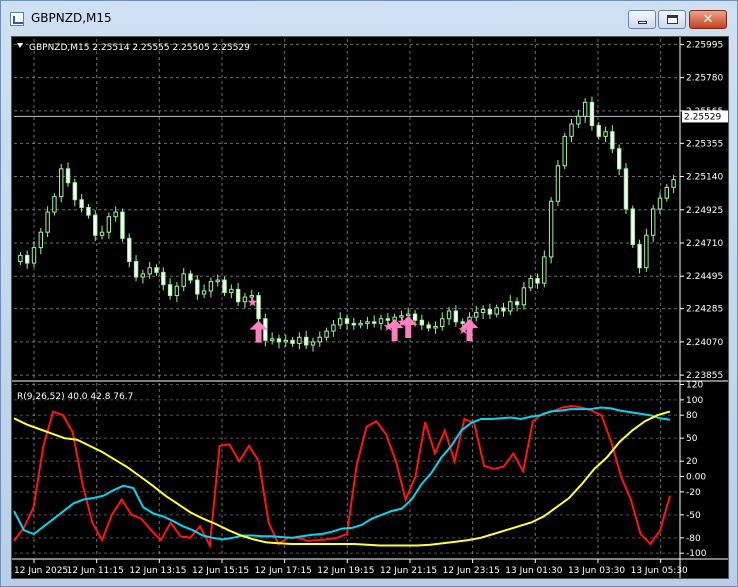  I want to click on maximize-button, so click(672, 19).